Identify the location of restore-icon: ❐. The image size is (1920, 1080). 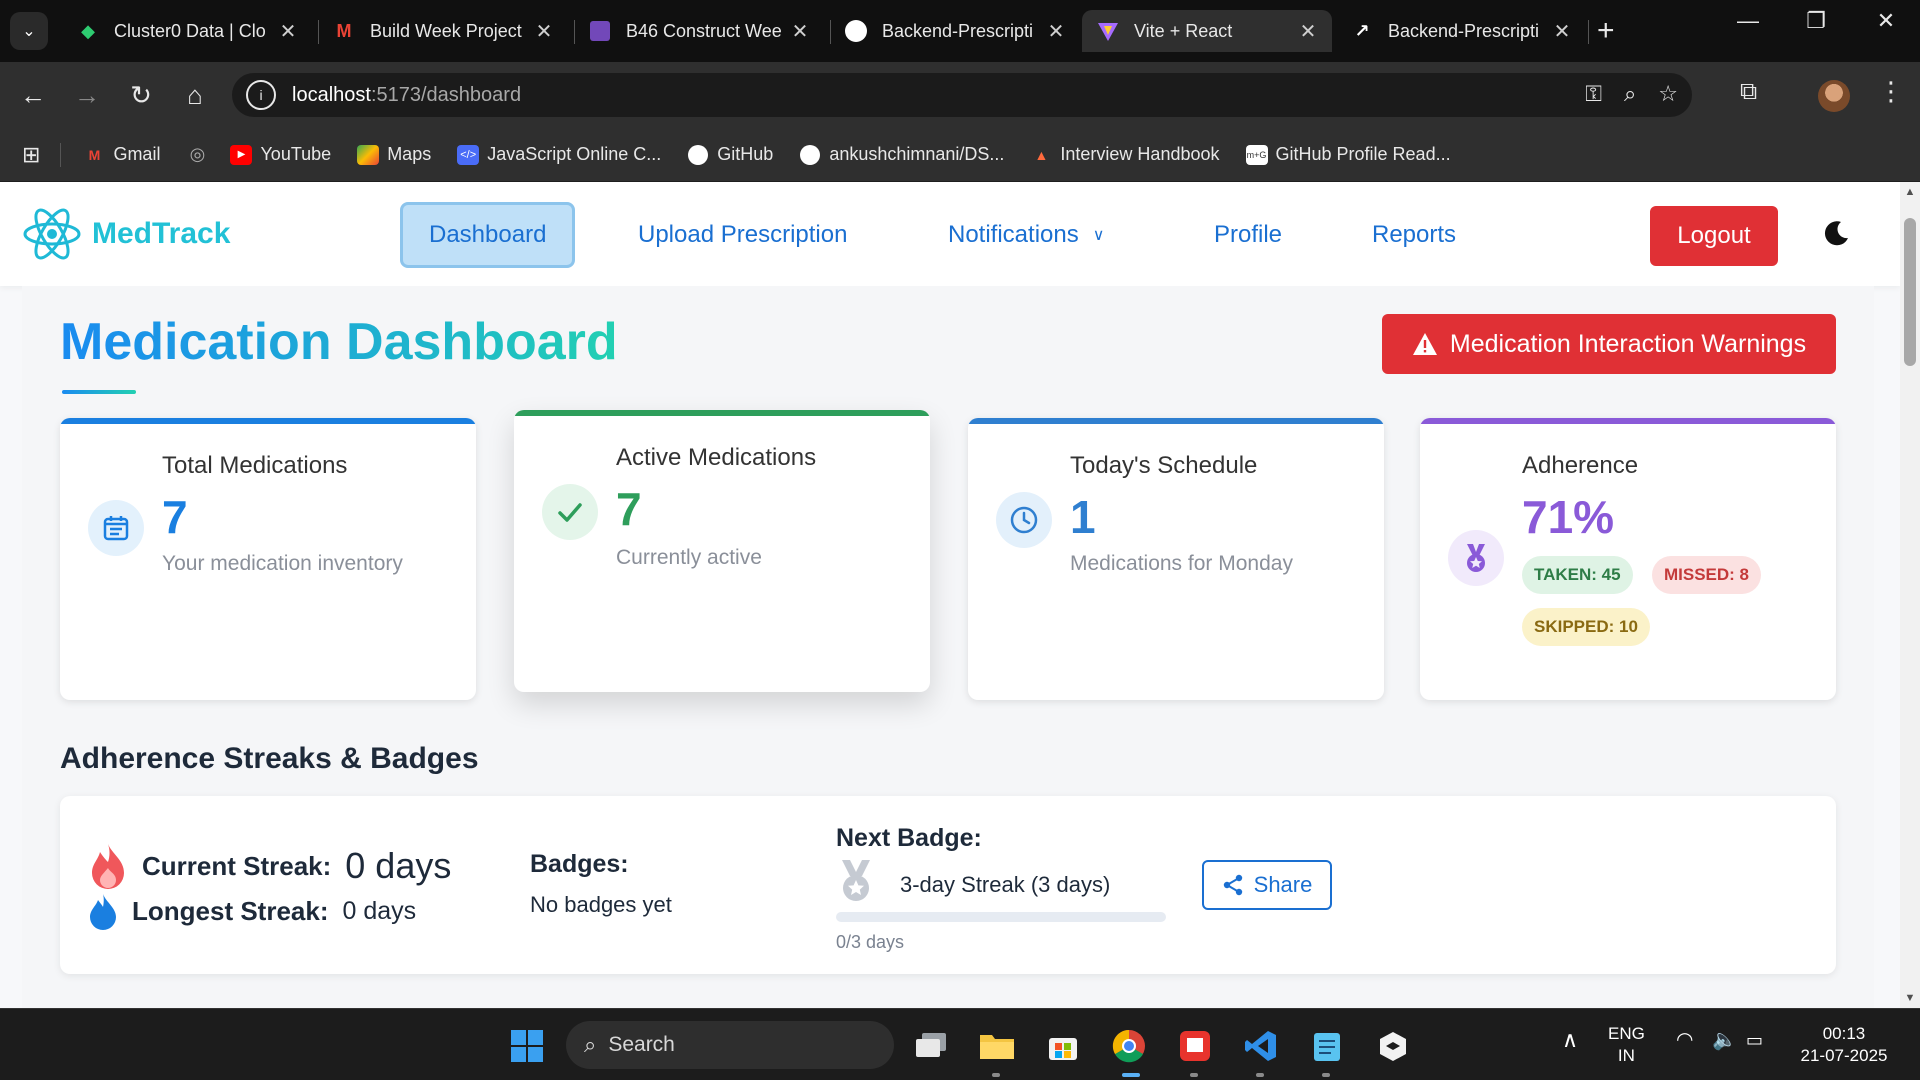
(1816, 21).